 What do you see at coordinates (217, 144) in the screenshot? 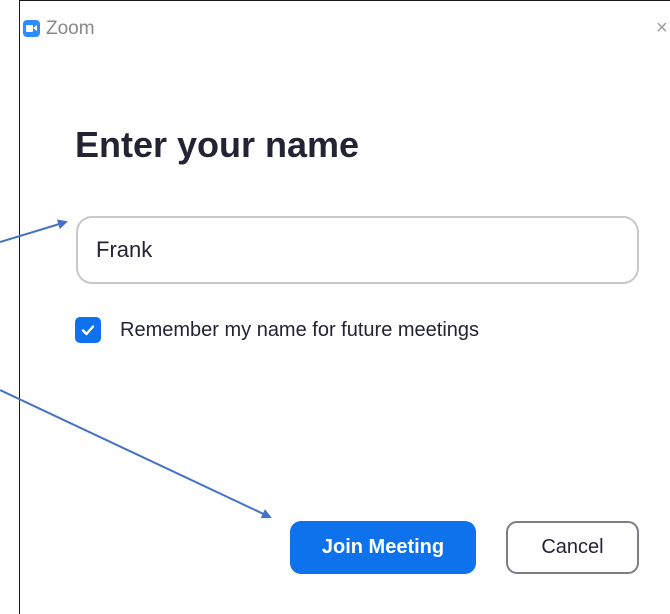
I see `page-title: Enter your name` at bounding box center [217, 144].